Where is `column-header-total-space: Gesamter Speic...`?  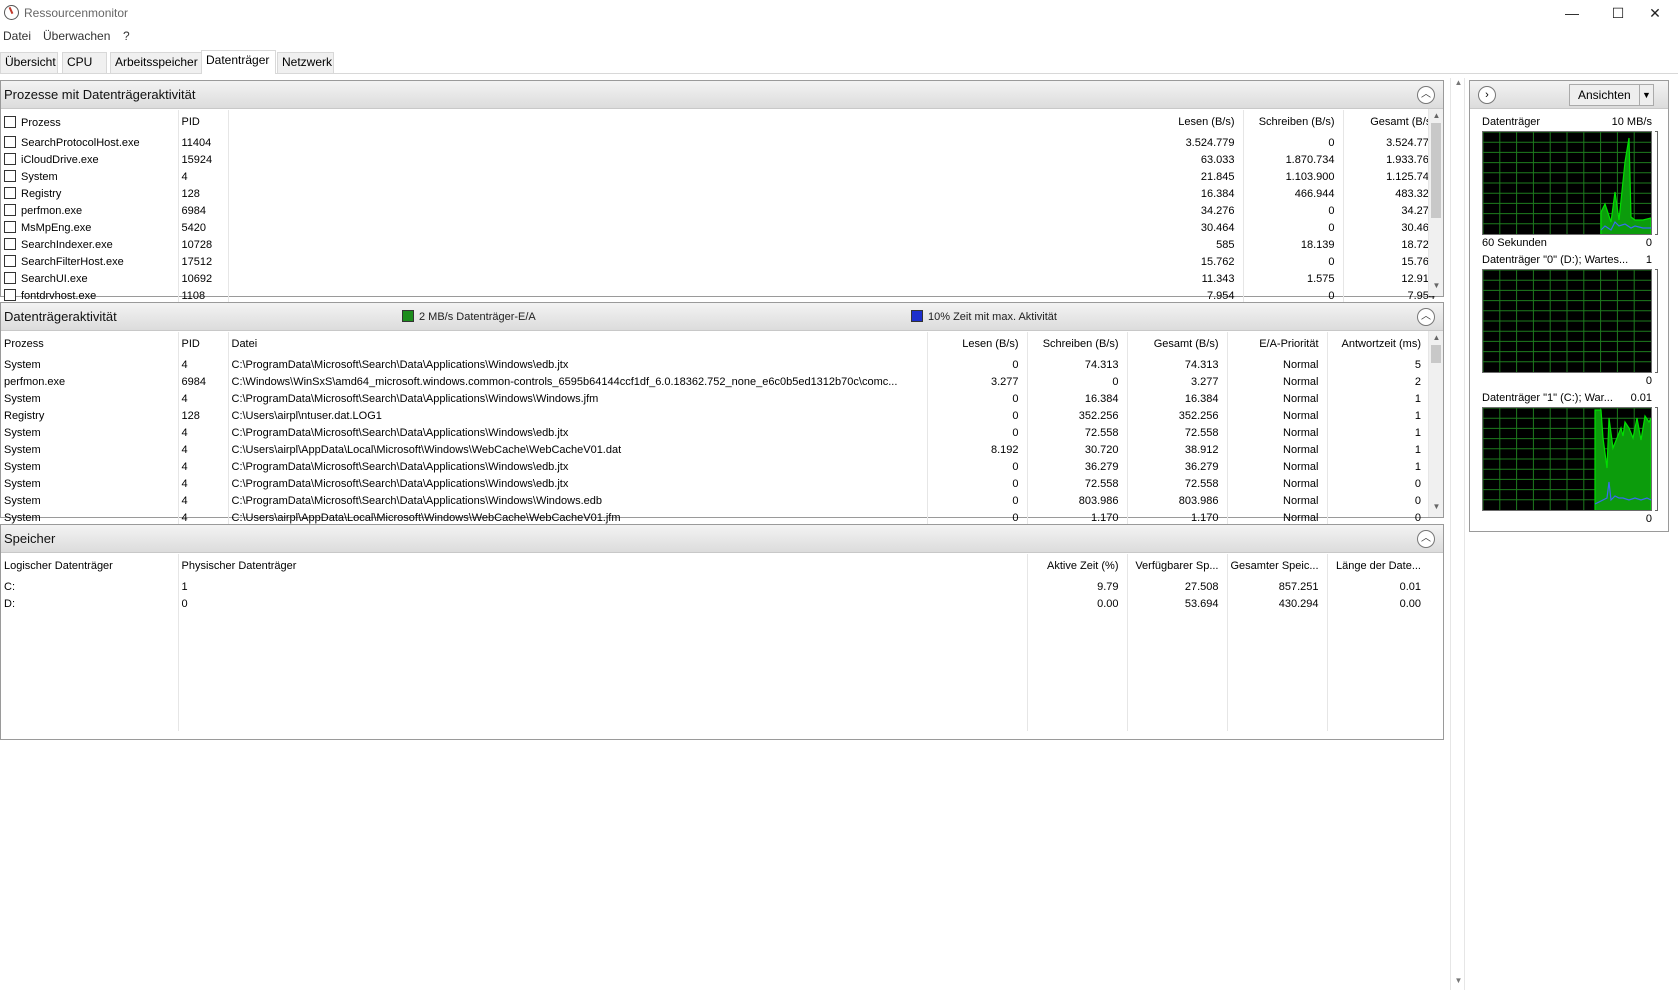
column-header-total-space: Gesamter Speic... is located at coordinates (1276, 566).